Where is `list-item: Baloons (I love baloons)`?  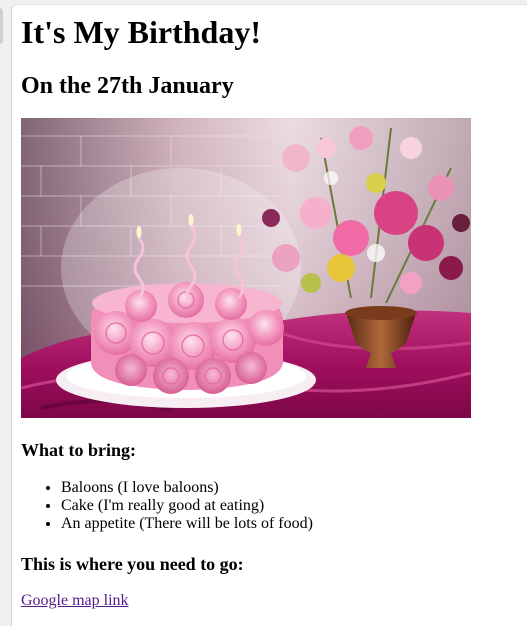 list-item: Baloons (I love baloons) is located at coordinates (187, 488).